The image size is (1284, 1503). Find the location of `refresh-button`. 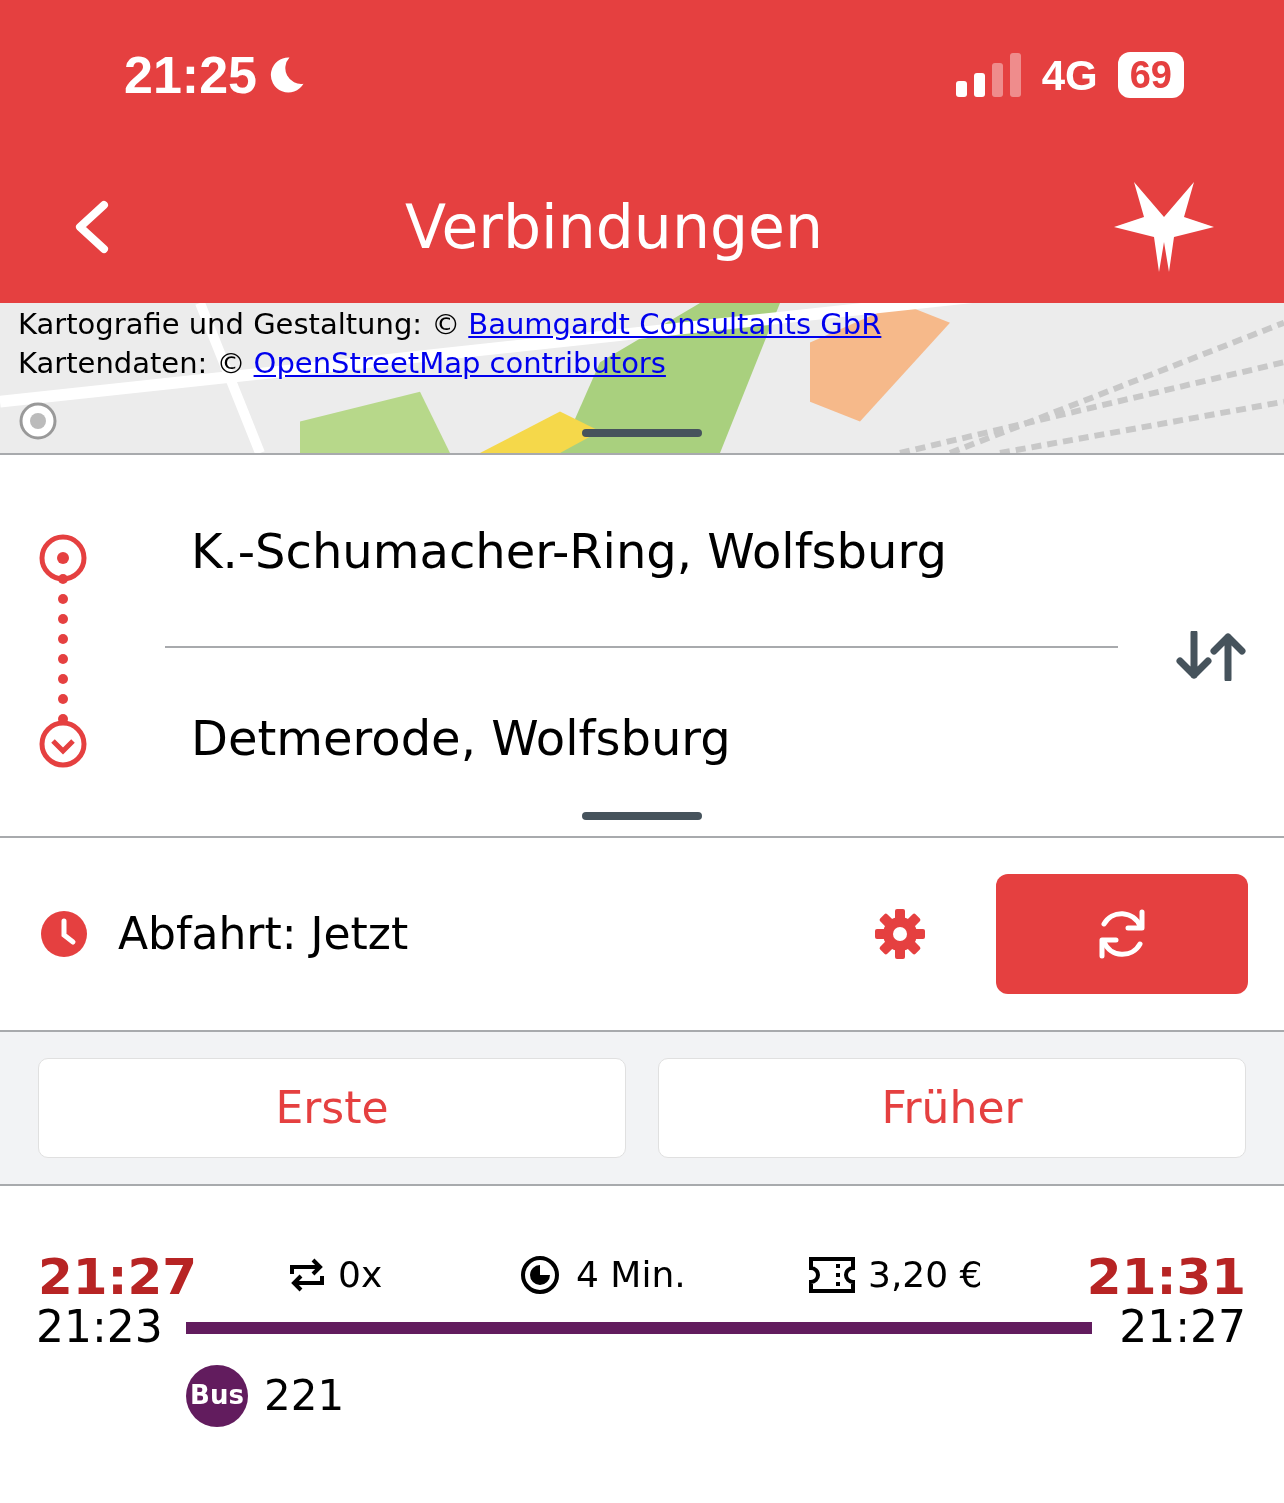

refresh-button is located at coordinates (1122, 934).